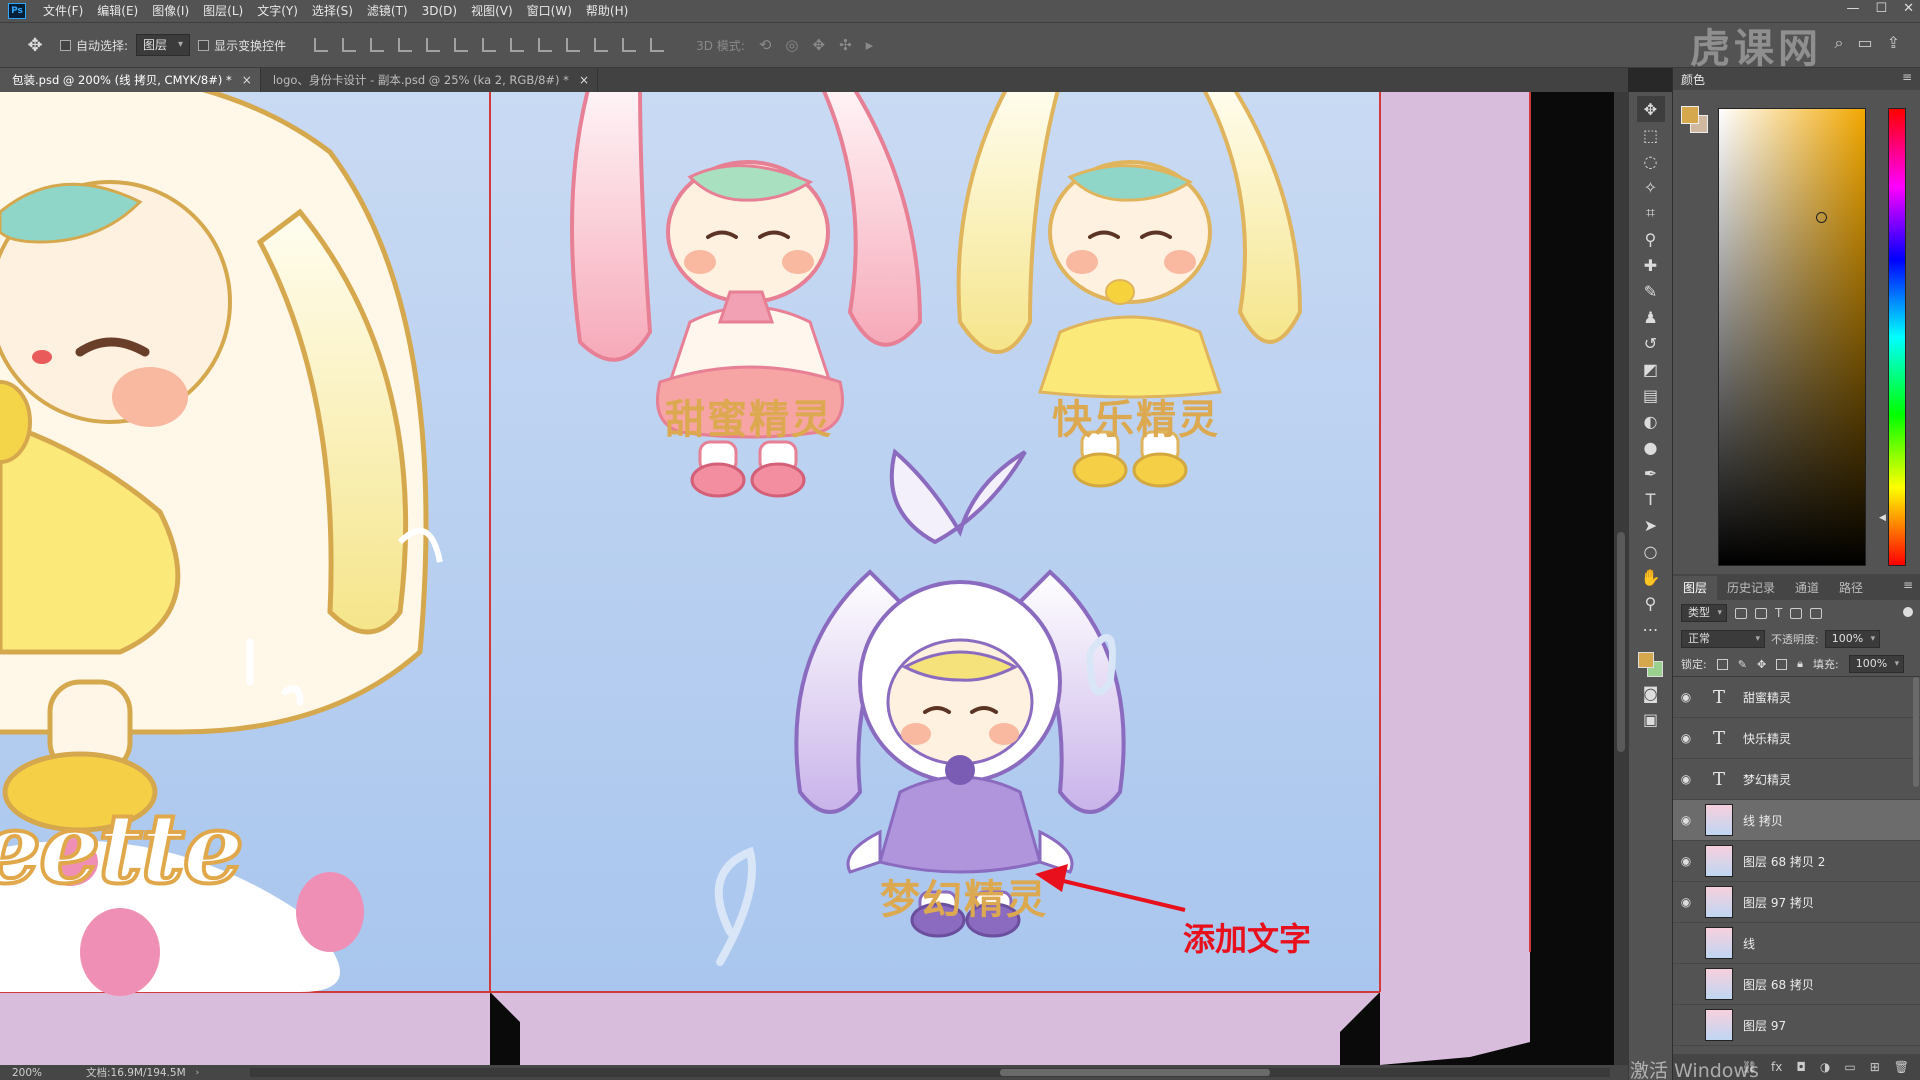 The width and height of the screenshot is (1920, 1080). I want to click on auto-select-box, so click(65, 45).